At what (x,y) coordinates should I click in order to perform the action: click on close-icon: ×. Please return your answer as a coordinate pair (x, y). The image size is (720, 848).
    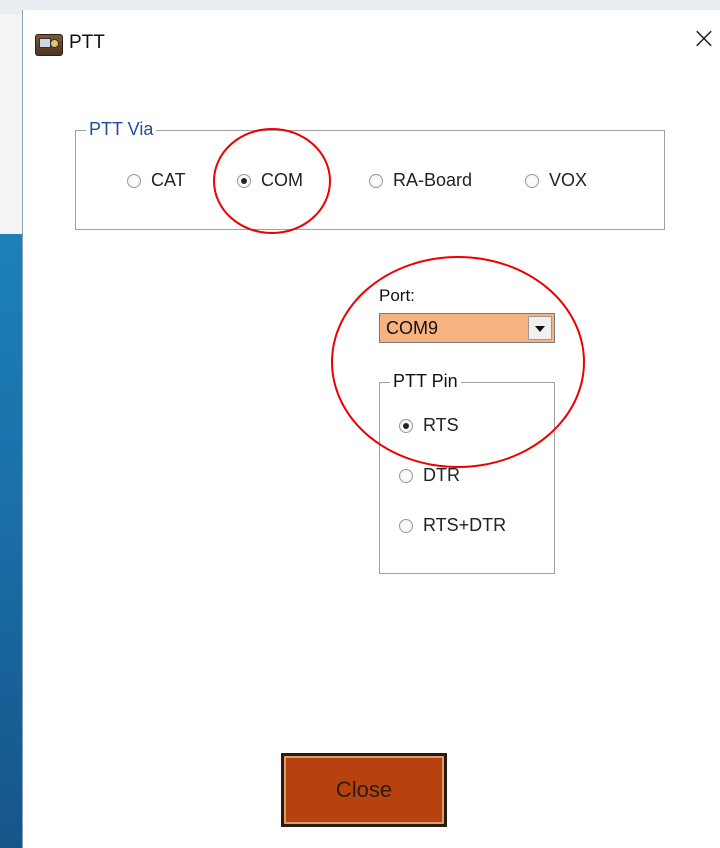
    Looking at the image, I should click on (704, 39).